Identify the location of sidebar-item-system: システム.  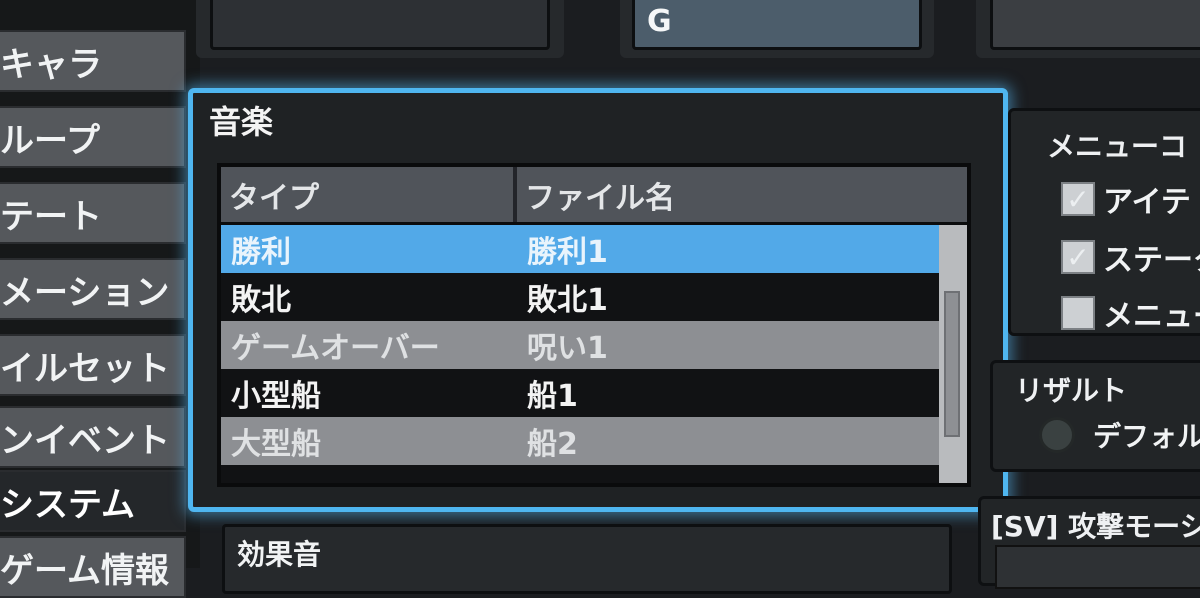
(93, 501).